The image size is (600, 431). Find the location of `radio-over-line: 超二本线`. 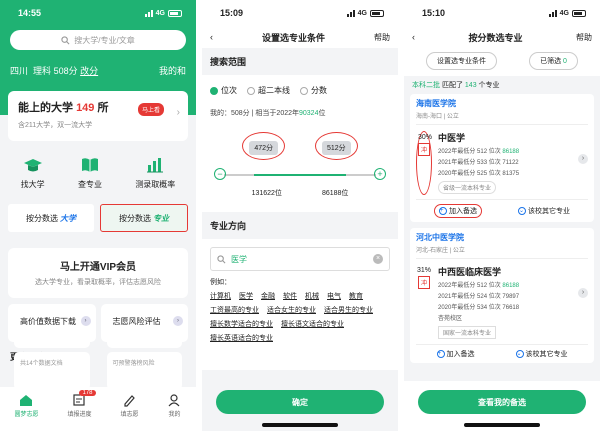

radio-over-line: 超二本线 is located at coordinates (268, 90).